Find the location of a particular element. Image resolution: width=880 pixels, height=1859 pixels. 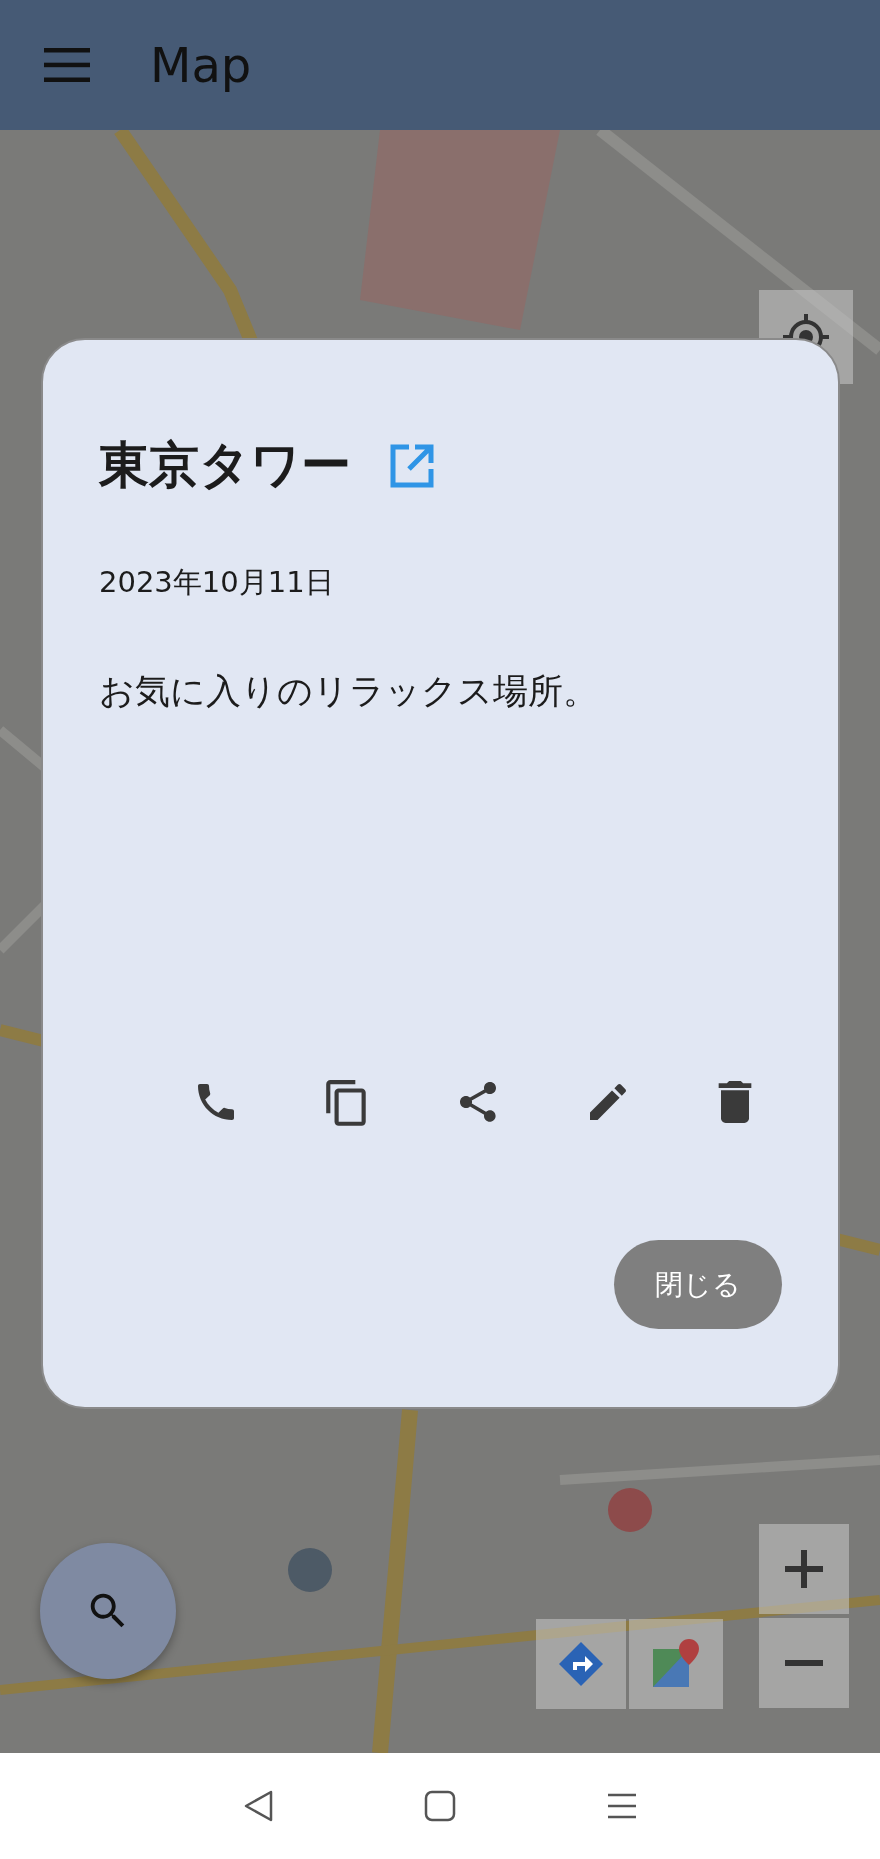

directions-icon is located at coordinates (581, 1664).